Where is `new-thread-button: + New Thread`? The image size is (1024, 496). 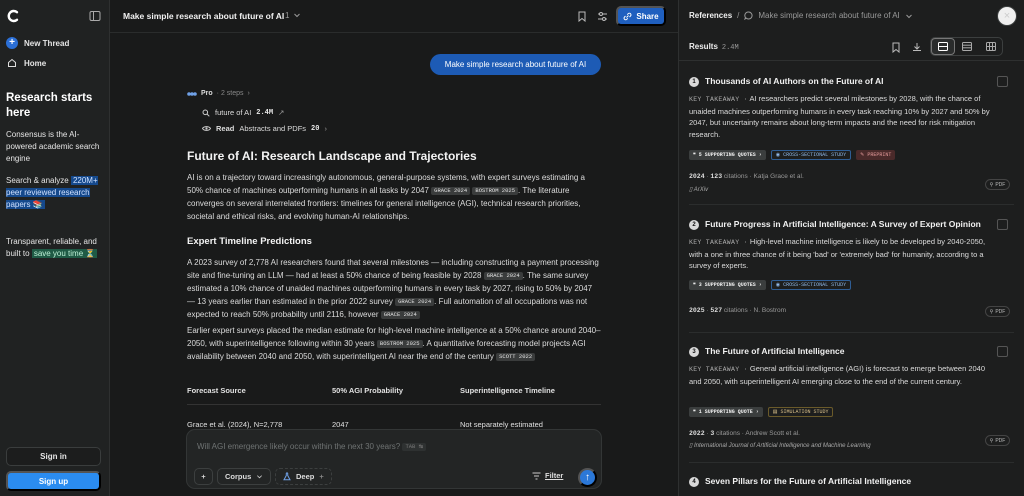
new-thread-button: + New Thread is located at coordinates (37, 43).